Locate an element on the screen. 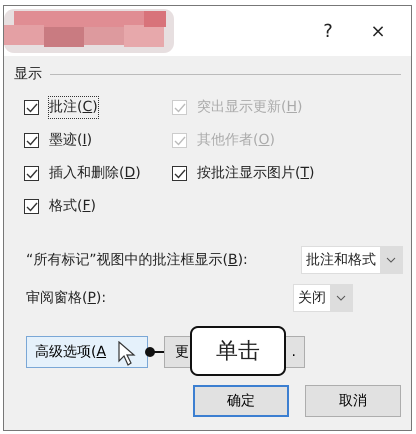 The image size is (416, 434). field-label: “所有标记”视图中的批注框显示(B): is located at coordinates (137, 260).